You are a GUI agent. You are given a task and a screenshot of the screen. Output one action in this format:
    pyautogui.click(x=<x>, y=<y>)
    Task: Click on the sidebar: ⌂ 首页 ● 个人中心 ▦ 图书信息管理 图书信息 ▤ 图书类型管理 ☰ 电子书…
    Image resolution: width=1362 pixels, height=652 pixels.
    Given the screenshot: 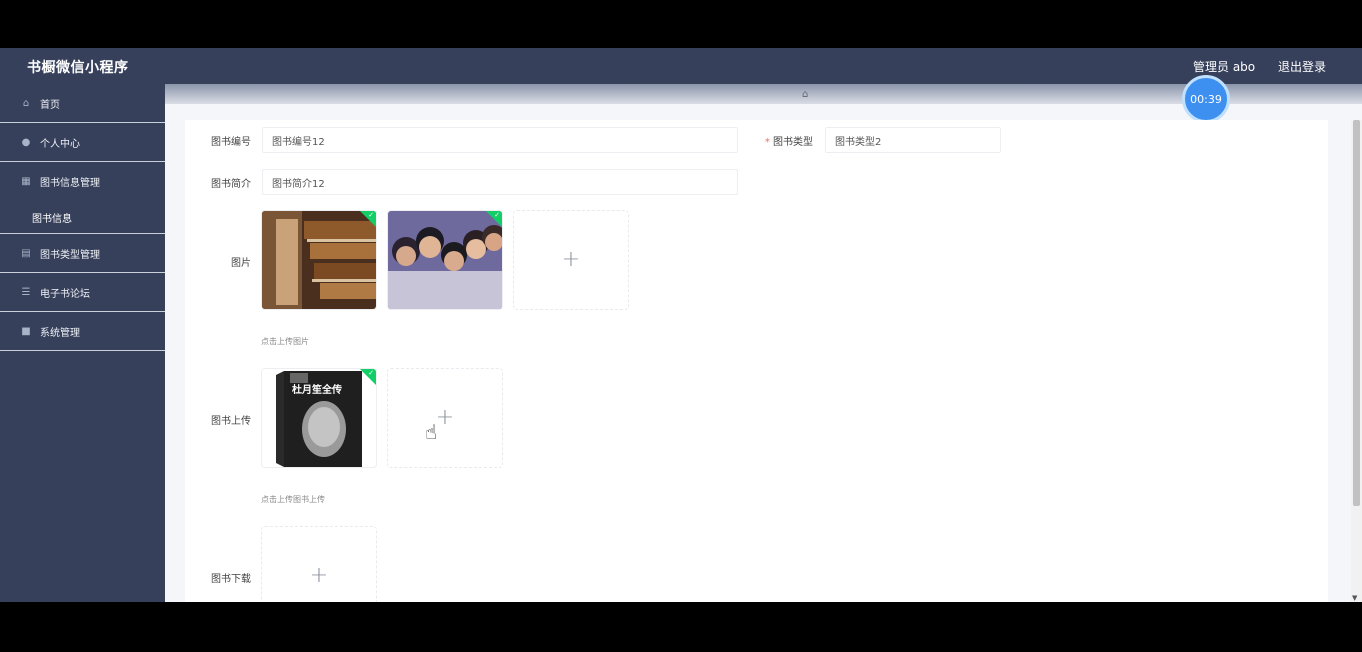 What is the action you would take?
    pyautogui.click(x=82, y=343)
    